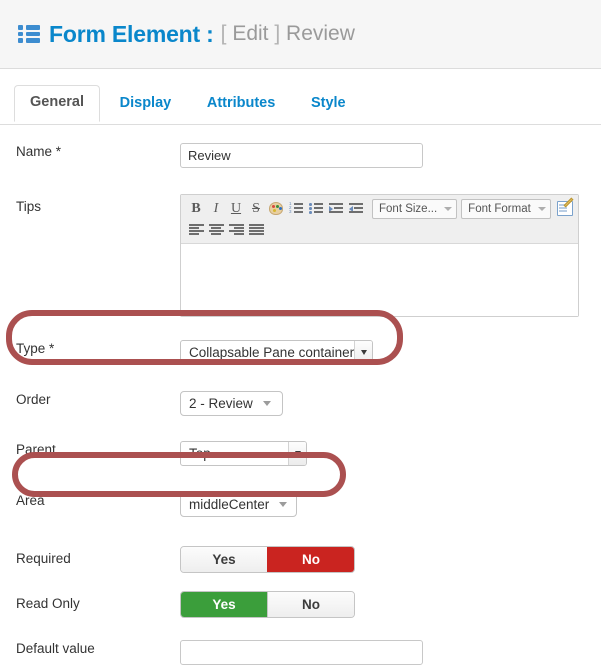 The width and height of the screenshot is (601, 670). What do you see at coordinates (310, 559) in the screenshot?
I see `required-no-button: No` at bounding box center [310, 559].